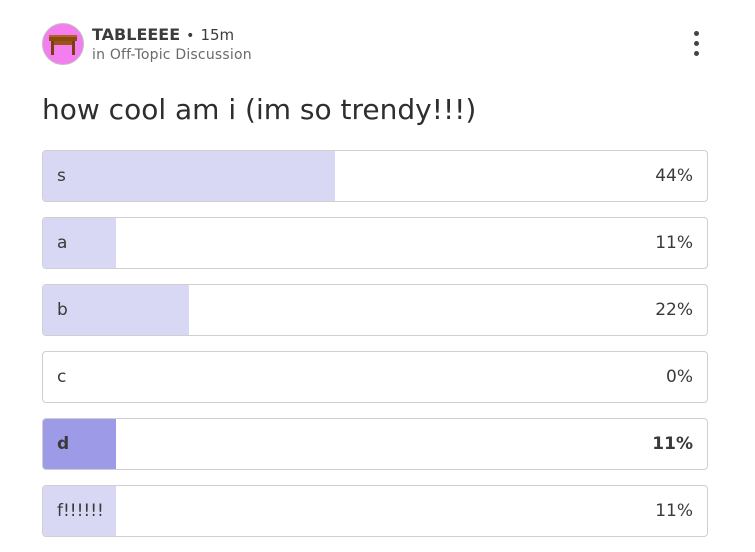 This screenshot has width=755, height=552. I want to click on poll-option-label: a, so click(62, 243).